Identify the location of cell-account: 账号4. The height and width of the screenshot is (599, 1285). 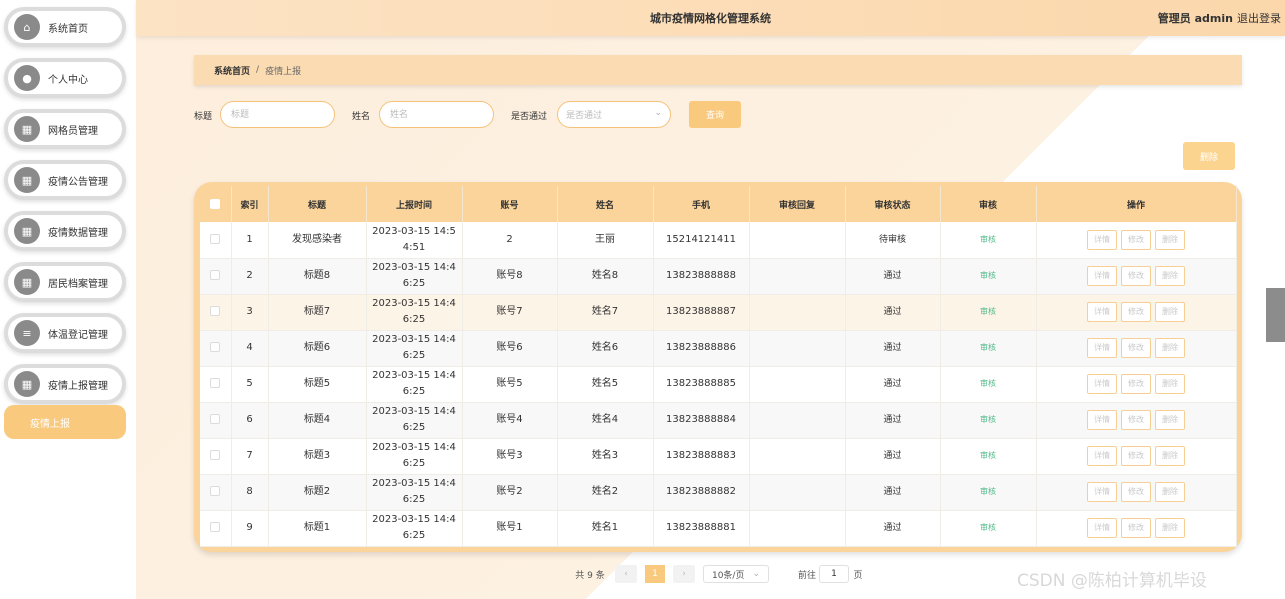
(510, 420).